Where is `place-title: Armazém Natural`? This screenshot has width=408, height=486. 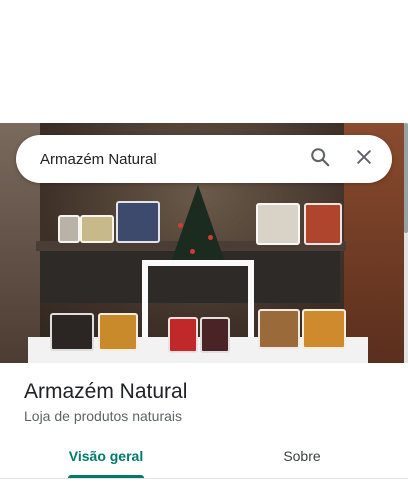
place-title: Armazém Natural is located at coordinates (106, 391).